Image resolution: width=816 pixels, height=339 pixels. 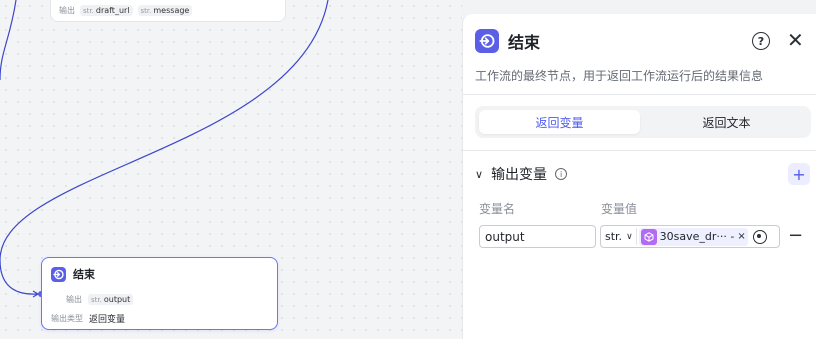 What do you see at coordinates (561, 174) in the screenshot?
I see `info-icon: i` at bounding box center [561, 174].